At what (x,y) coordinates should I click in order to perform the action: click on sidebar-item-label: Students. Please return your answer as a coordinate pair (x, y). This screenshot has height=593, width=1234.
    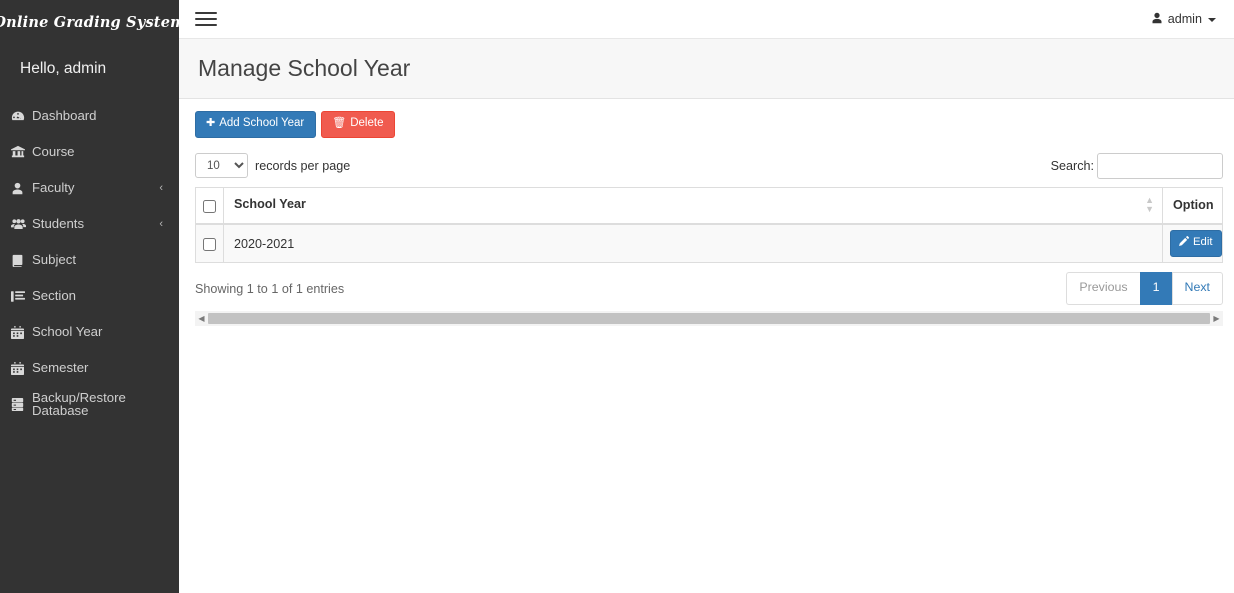
    Looking at the image, I should click on (58, 224).